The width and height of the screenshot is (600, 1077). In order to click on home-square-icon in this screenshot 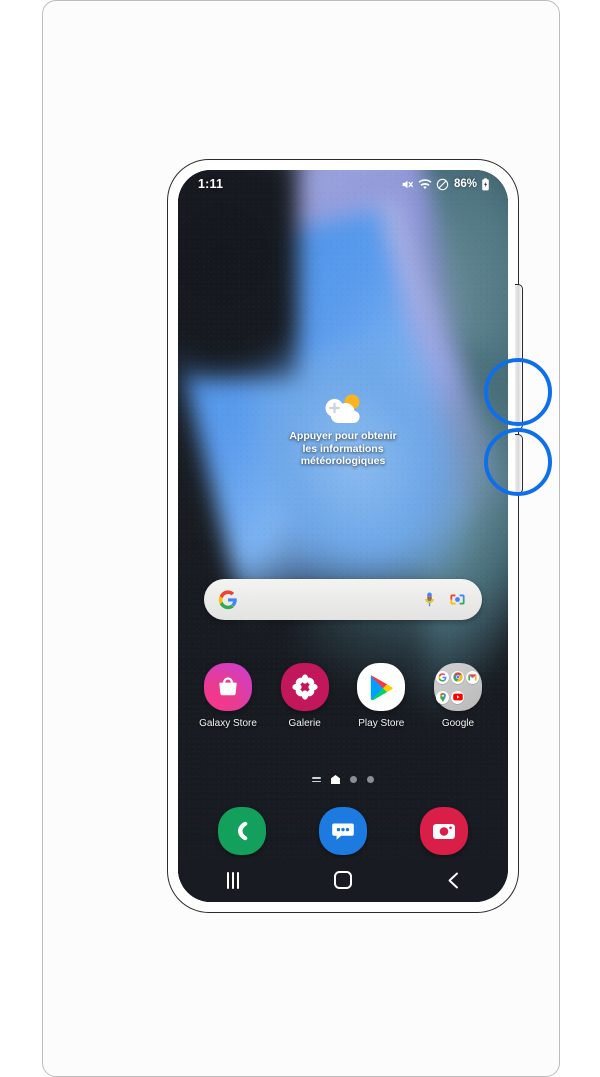, I will do `click(343, 880)`.